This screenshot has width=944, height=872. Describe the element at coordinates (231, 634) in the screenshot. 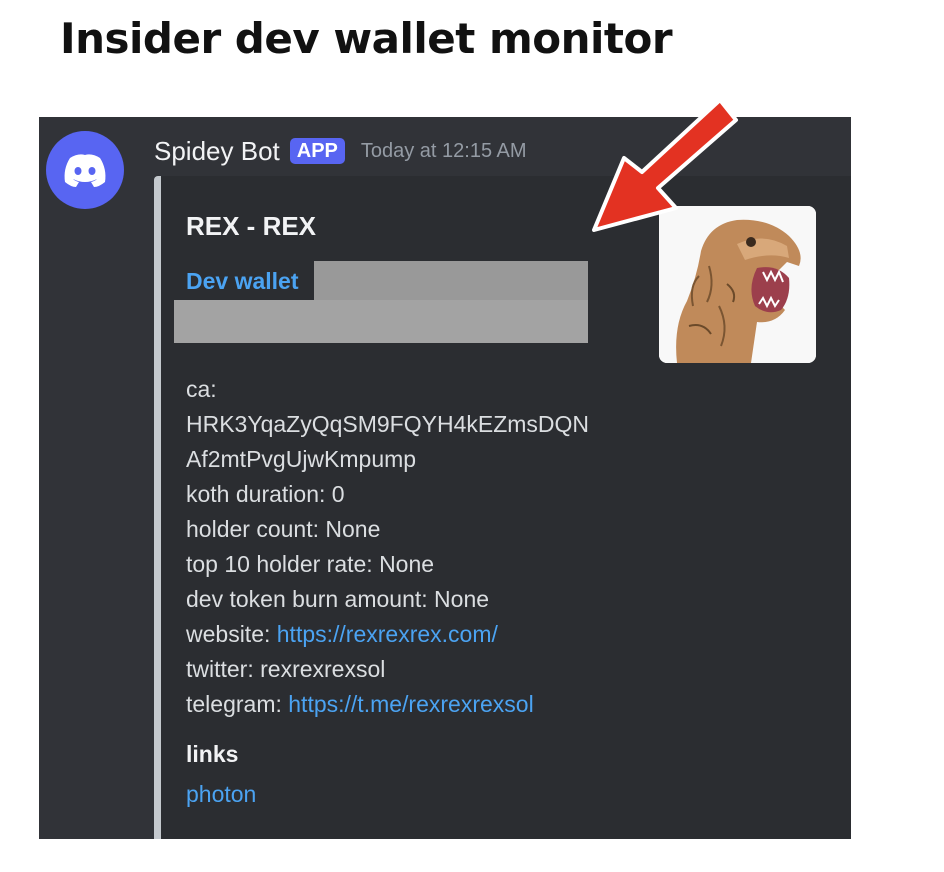

I see `website-label: website:` at that location.